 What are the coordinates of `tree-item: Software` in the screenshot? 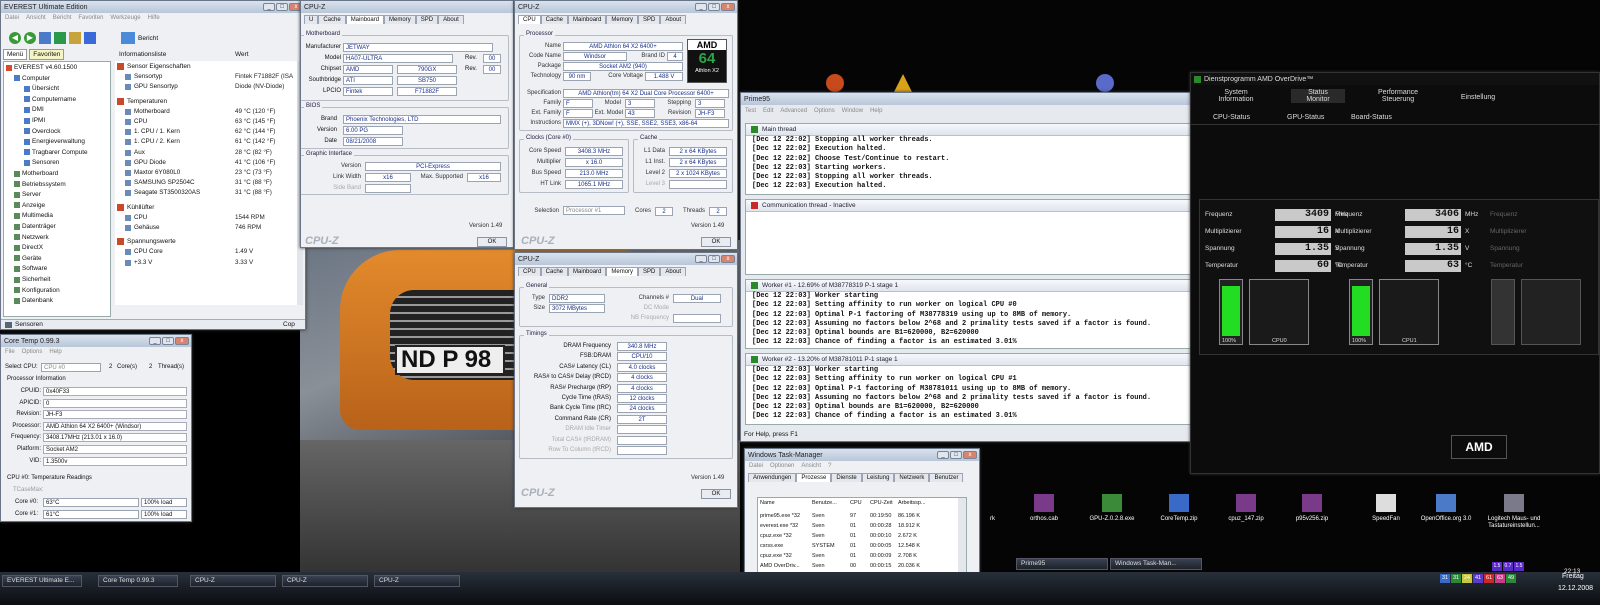 It's located at (30, 268).